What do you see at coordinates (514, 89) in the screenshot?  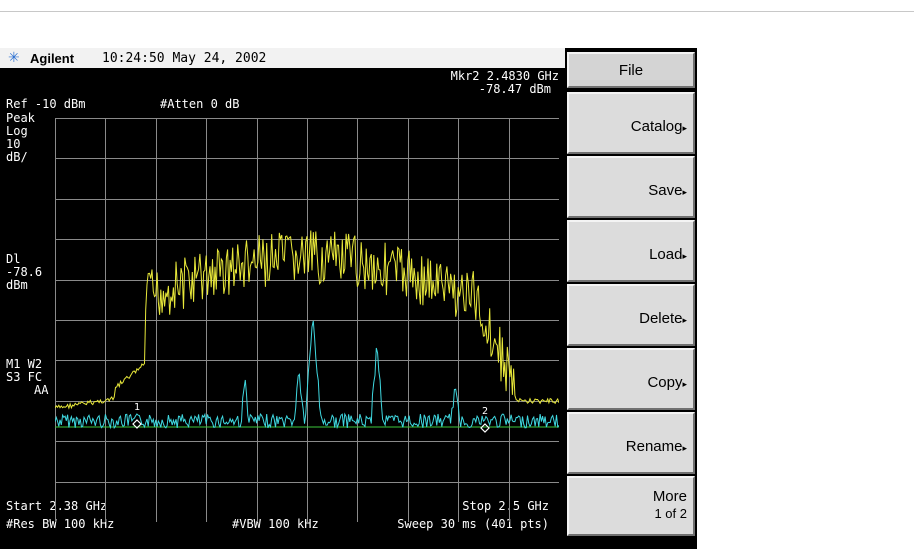 I see `marker-level-readout: -78.47 dBm` at bounding box center [514, 89].